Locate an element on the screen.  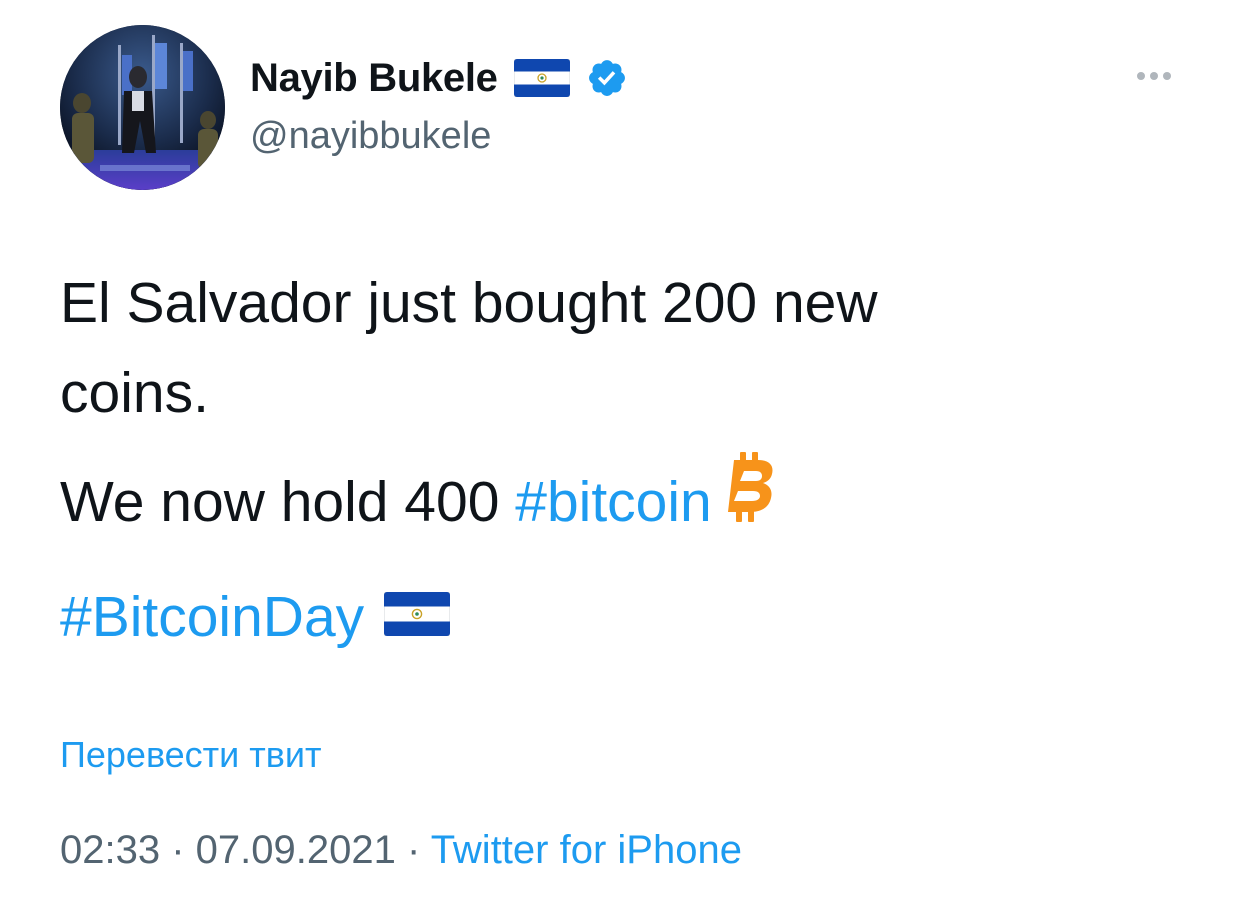
avatar-photo is located at coordinates (142, 107).